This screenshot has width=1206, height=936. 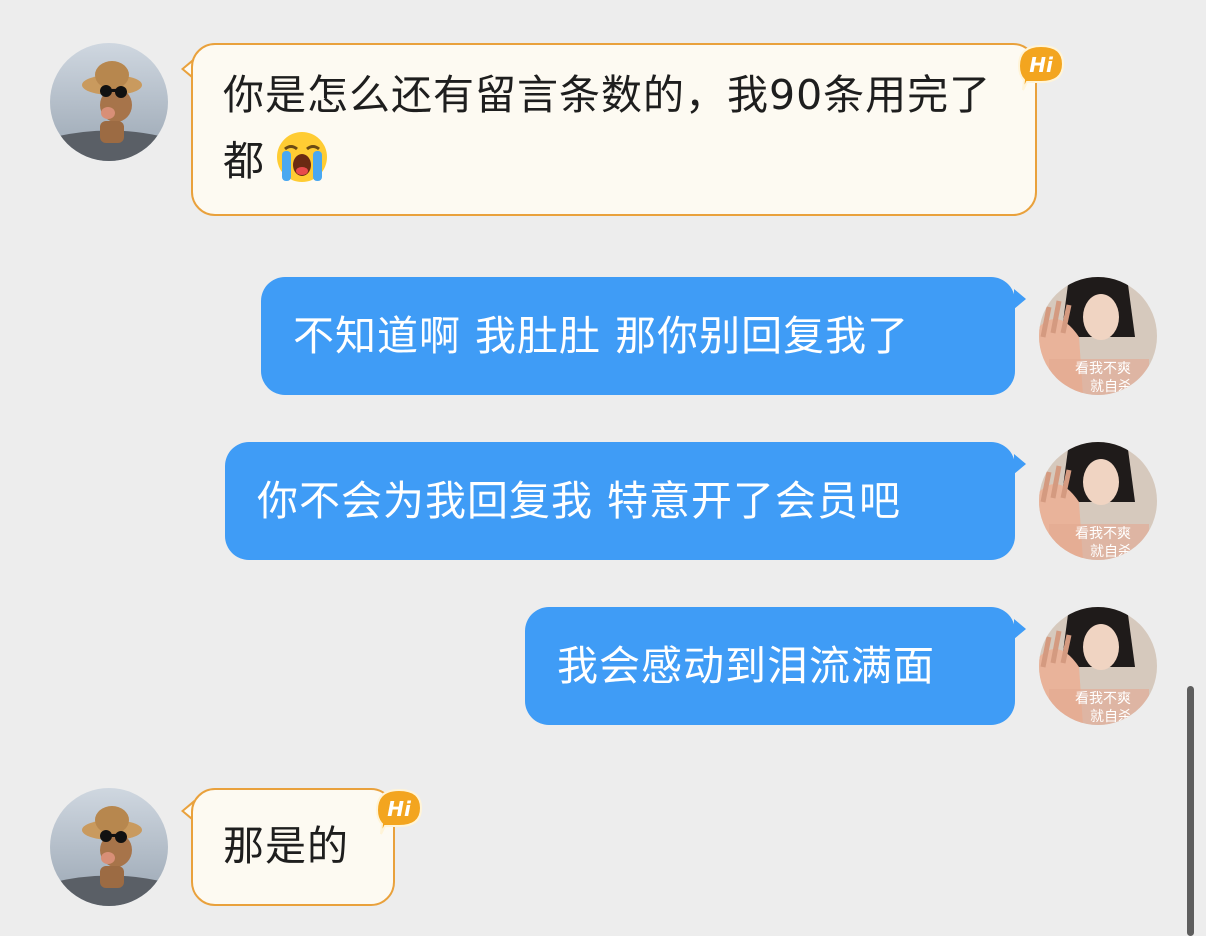 I want to click on outgoing-message-bubble: 不知道啊 我肚肚 那你别回复我了, so click(x=638, y=336).